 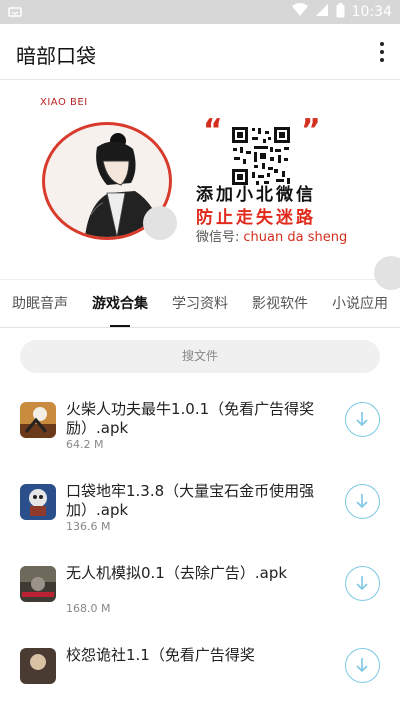 I want to click on more-options-icon, so click(x=382, y=52).